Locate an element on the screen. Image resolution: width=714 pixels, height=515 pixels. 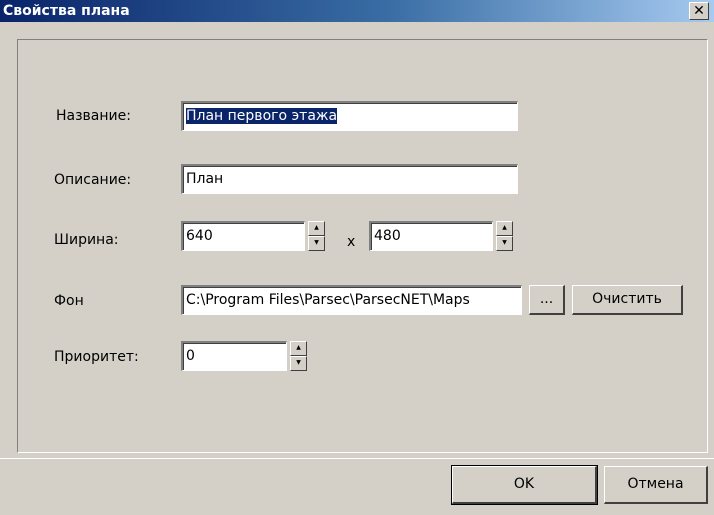
background-path-field: C:\Program Files\Parsec\ParsecNET\Maps is located at coordinates (351, 300).